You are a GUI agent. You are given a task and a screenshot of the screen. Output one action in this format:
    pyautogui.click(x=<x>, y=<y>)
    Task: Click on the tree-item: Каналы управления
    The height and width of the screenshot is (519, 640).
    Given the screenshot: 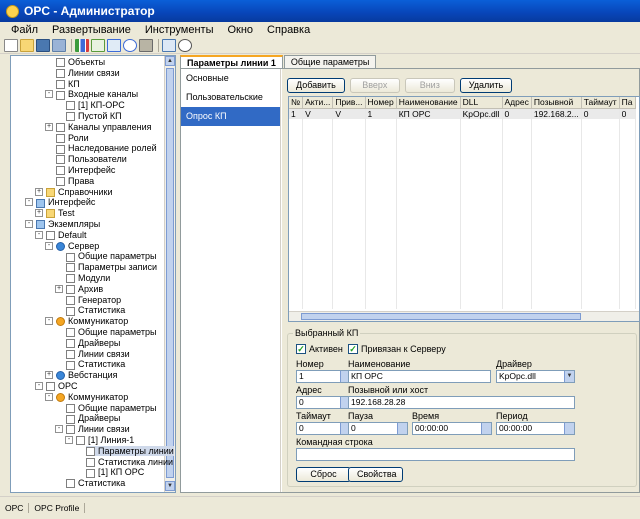 What is the action you would take?
    pyautogui.click(x=104, y=127)
    